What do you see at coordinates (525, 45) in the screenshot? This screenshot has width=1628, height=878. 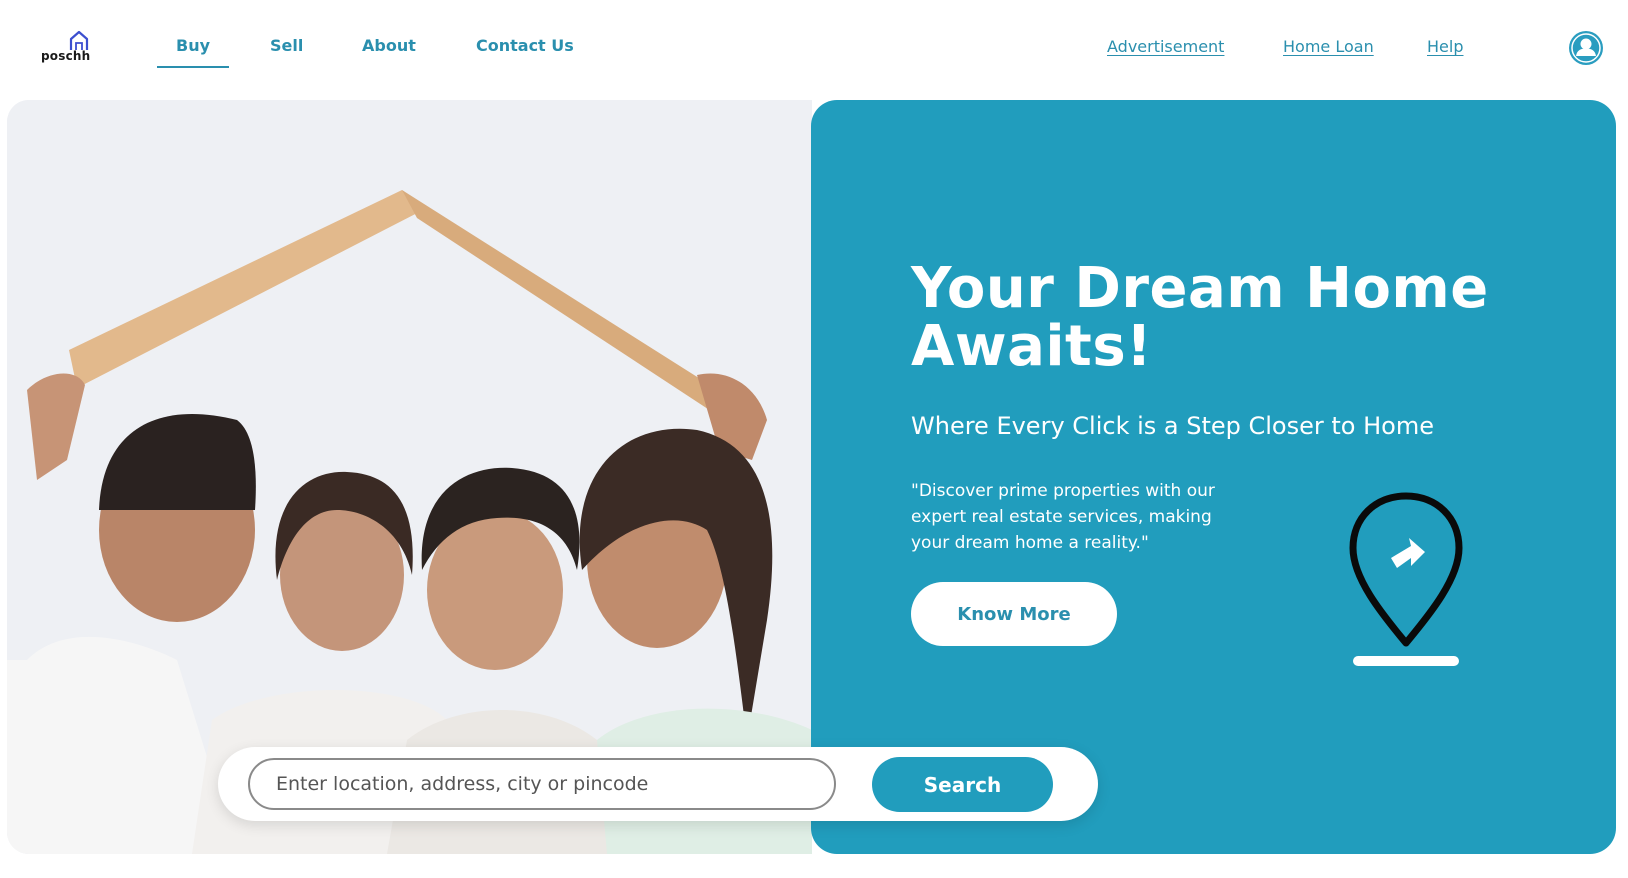 I see `nav-contact-us: Contact Us` at bounding box center [525, 45].